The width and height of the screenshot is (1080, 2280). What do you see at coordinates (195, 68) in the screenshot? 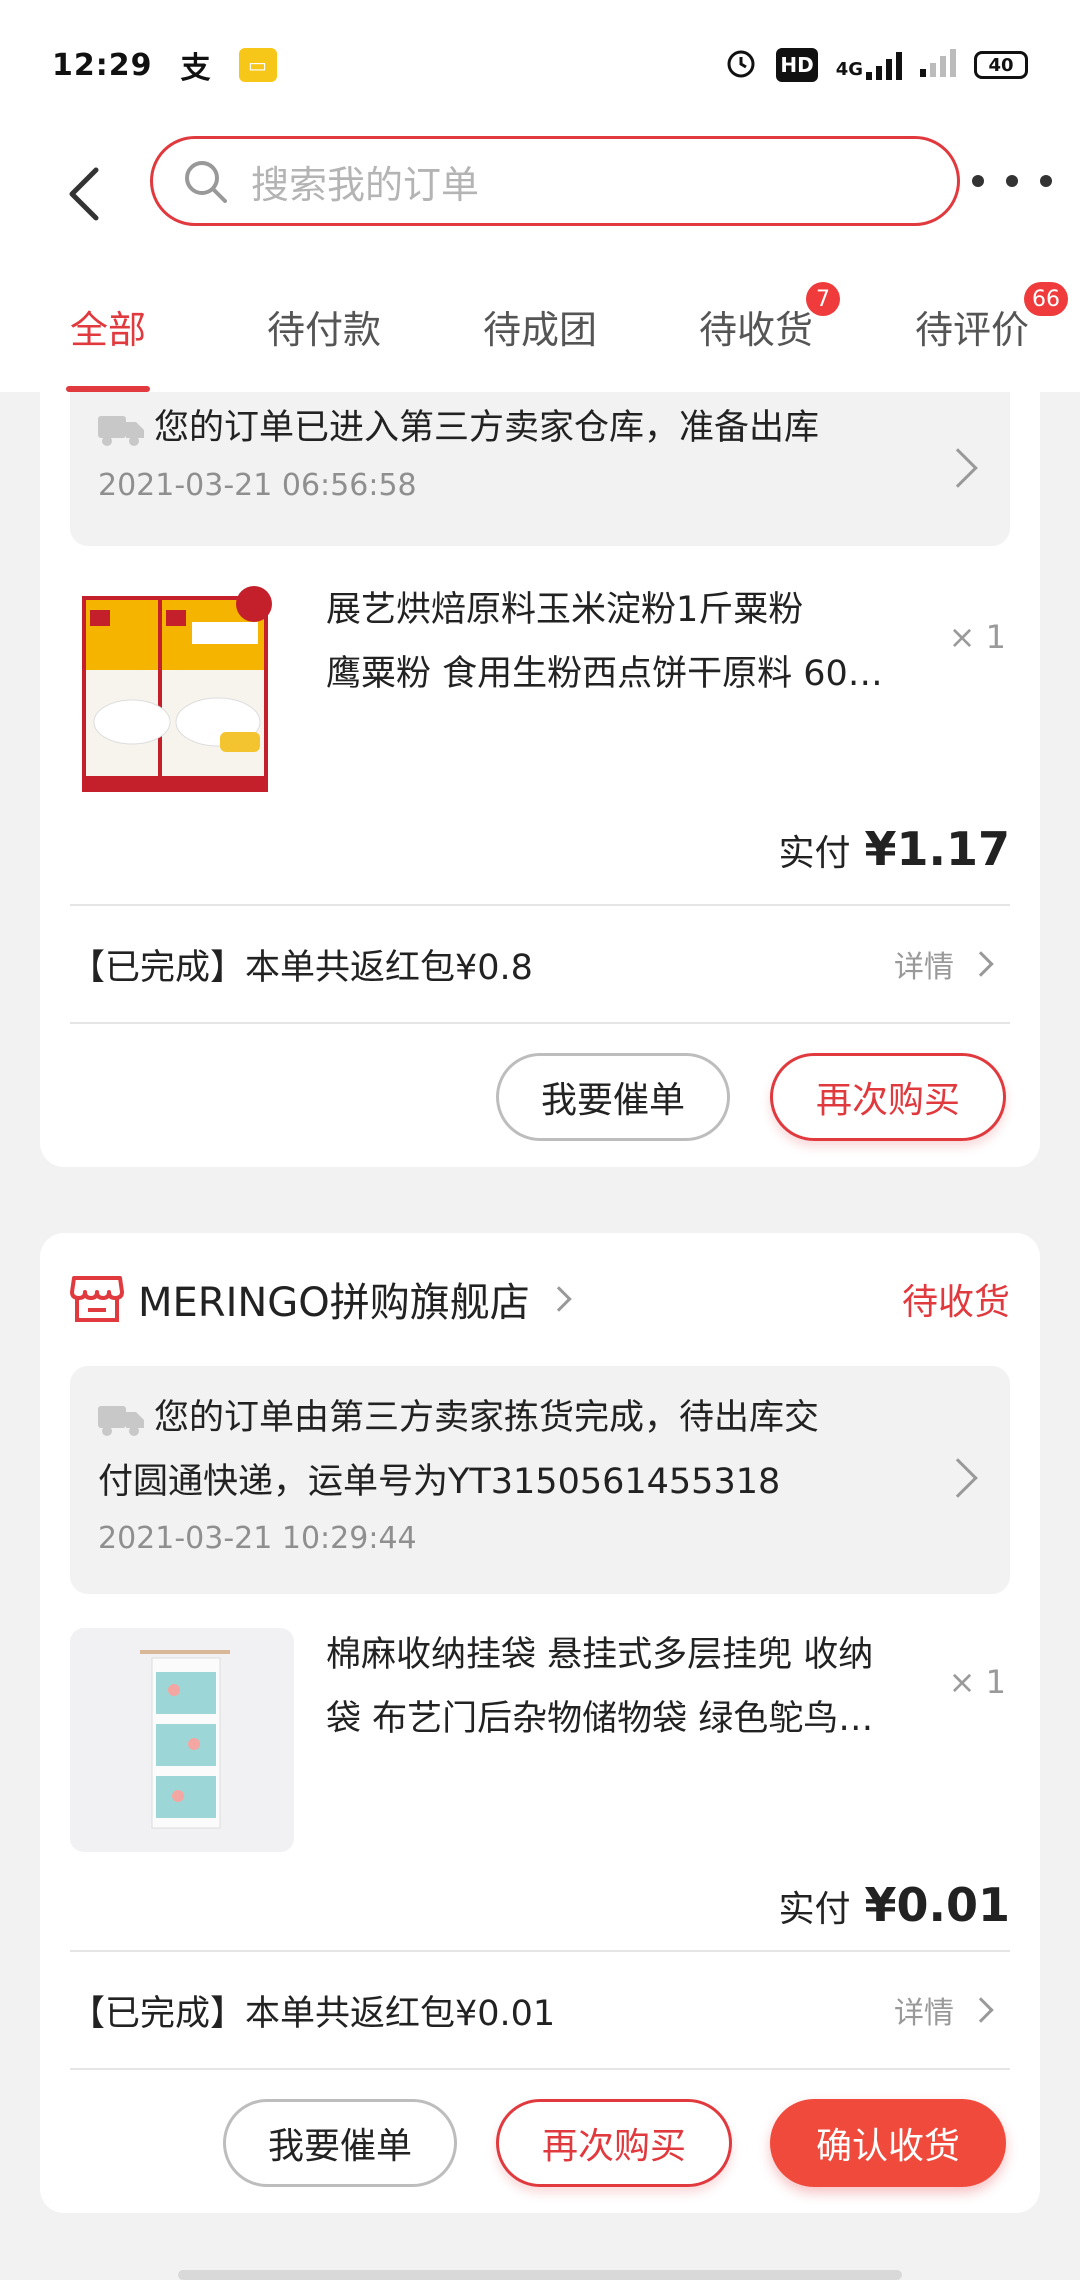
I see `alipay-icon: 支` at bounding box center [195, 68].